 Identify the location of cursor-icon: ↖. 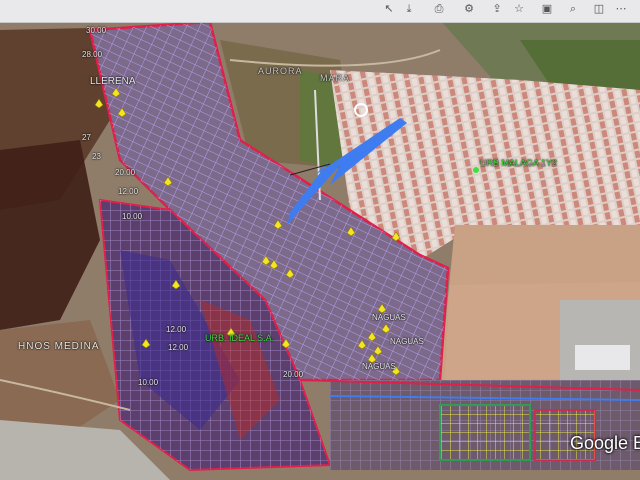
(389, 9).